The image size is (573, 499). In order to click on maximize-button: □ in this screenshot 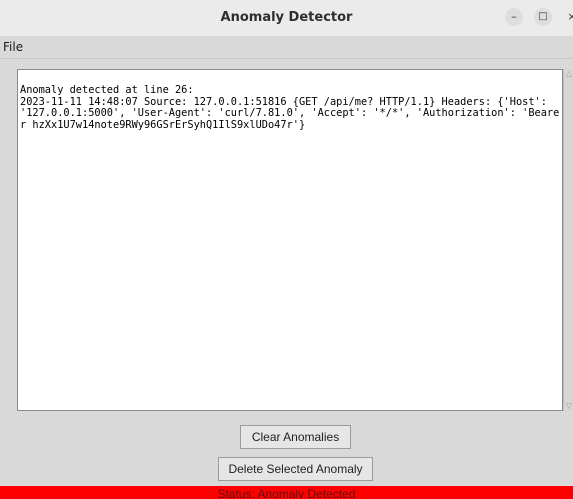, I will do `click(543, 17)`.